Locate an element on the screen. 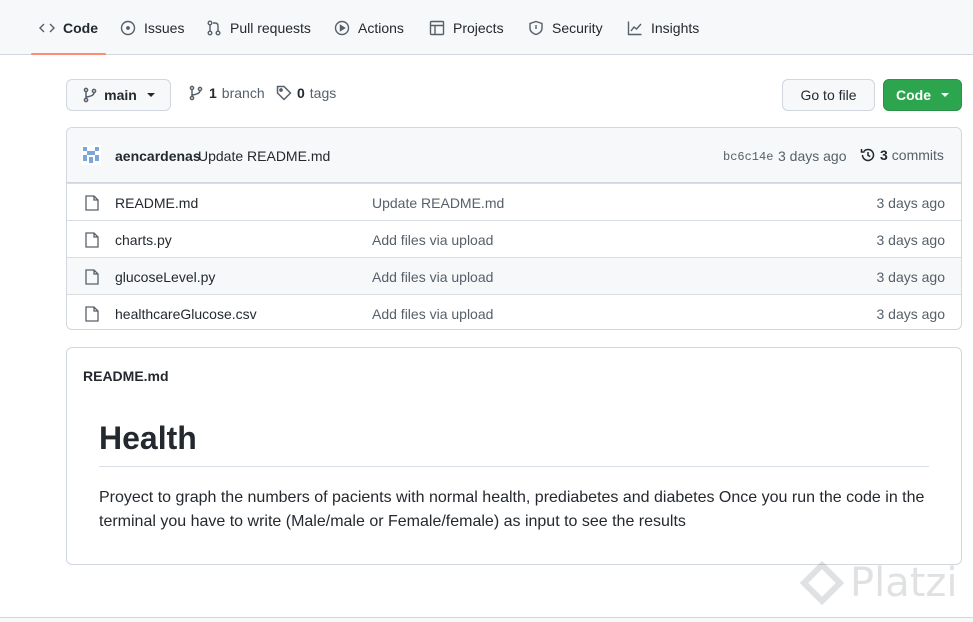 This screenshot has width=973, height=622. tags-link: 0 tags is located at coordinates (306, 93).